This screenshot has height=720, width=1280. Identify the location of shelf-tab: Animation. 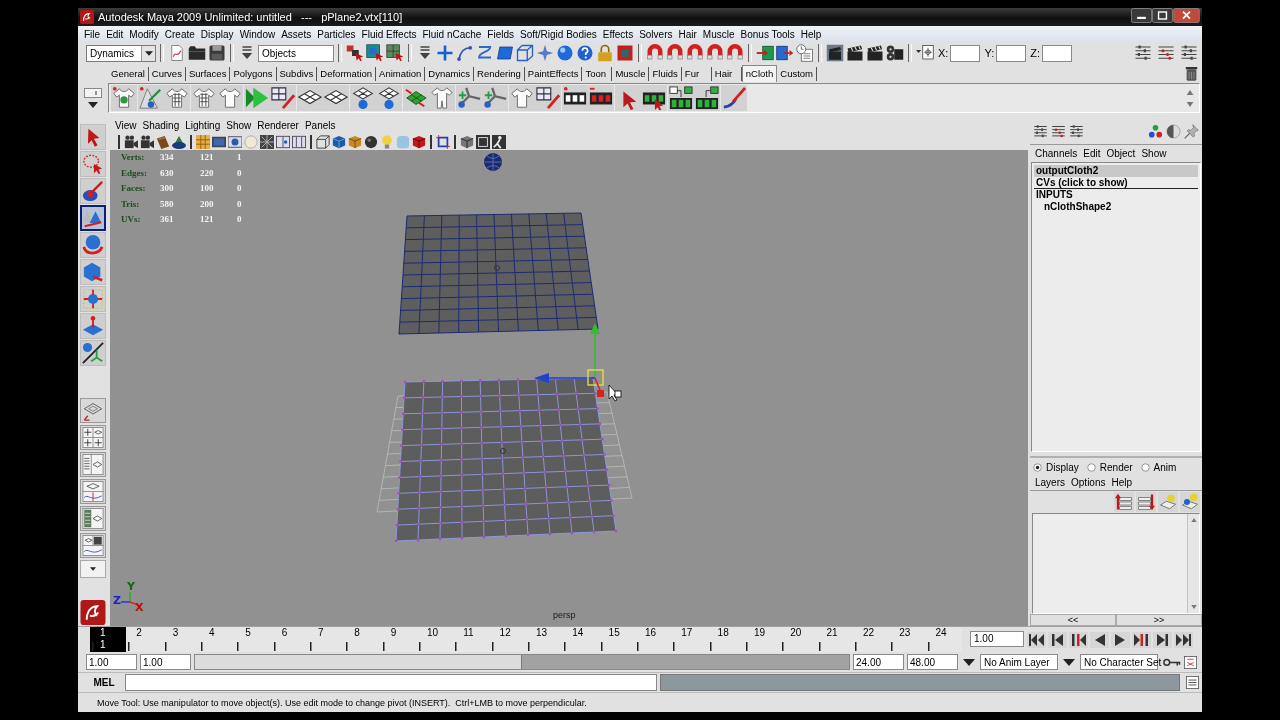
(401, 74).